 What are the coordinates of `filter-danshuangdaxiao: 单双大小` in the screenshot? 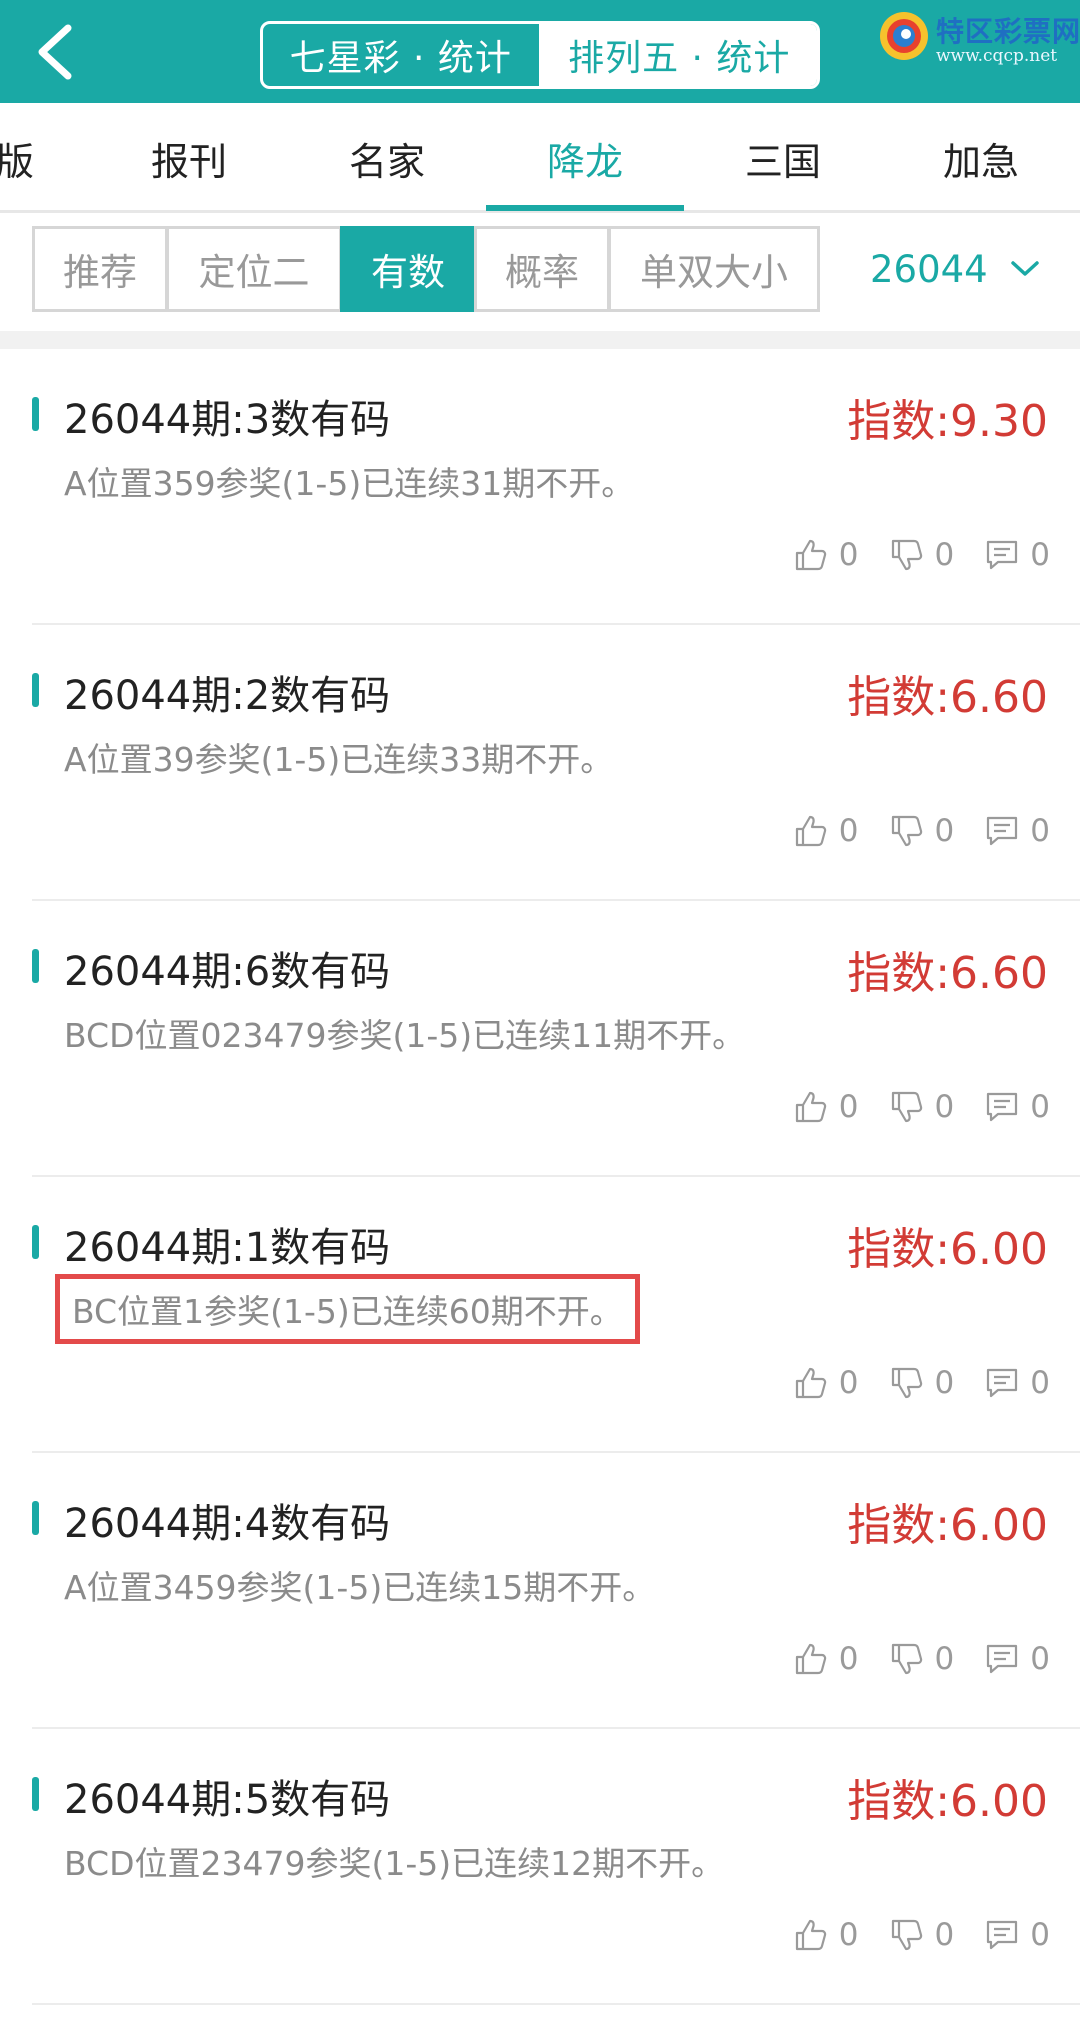 It's located at (714, 269).